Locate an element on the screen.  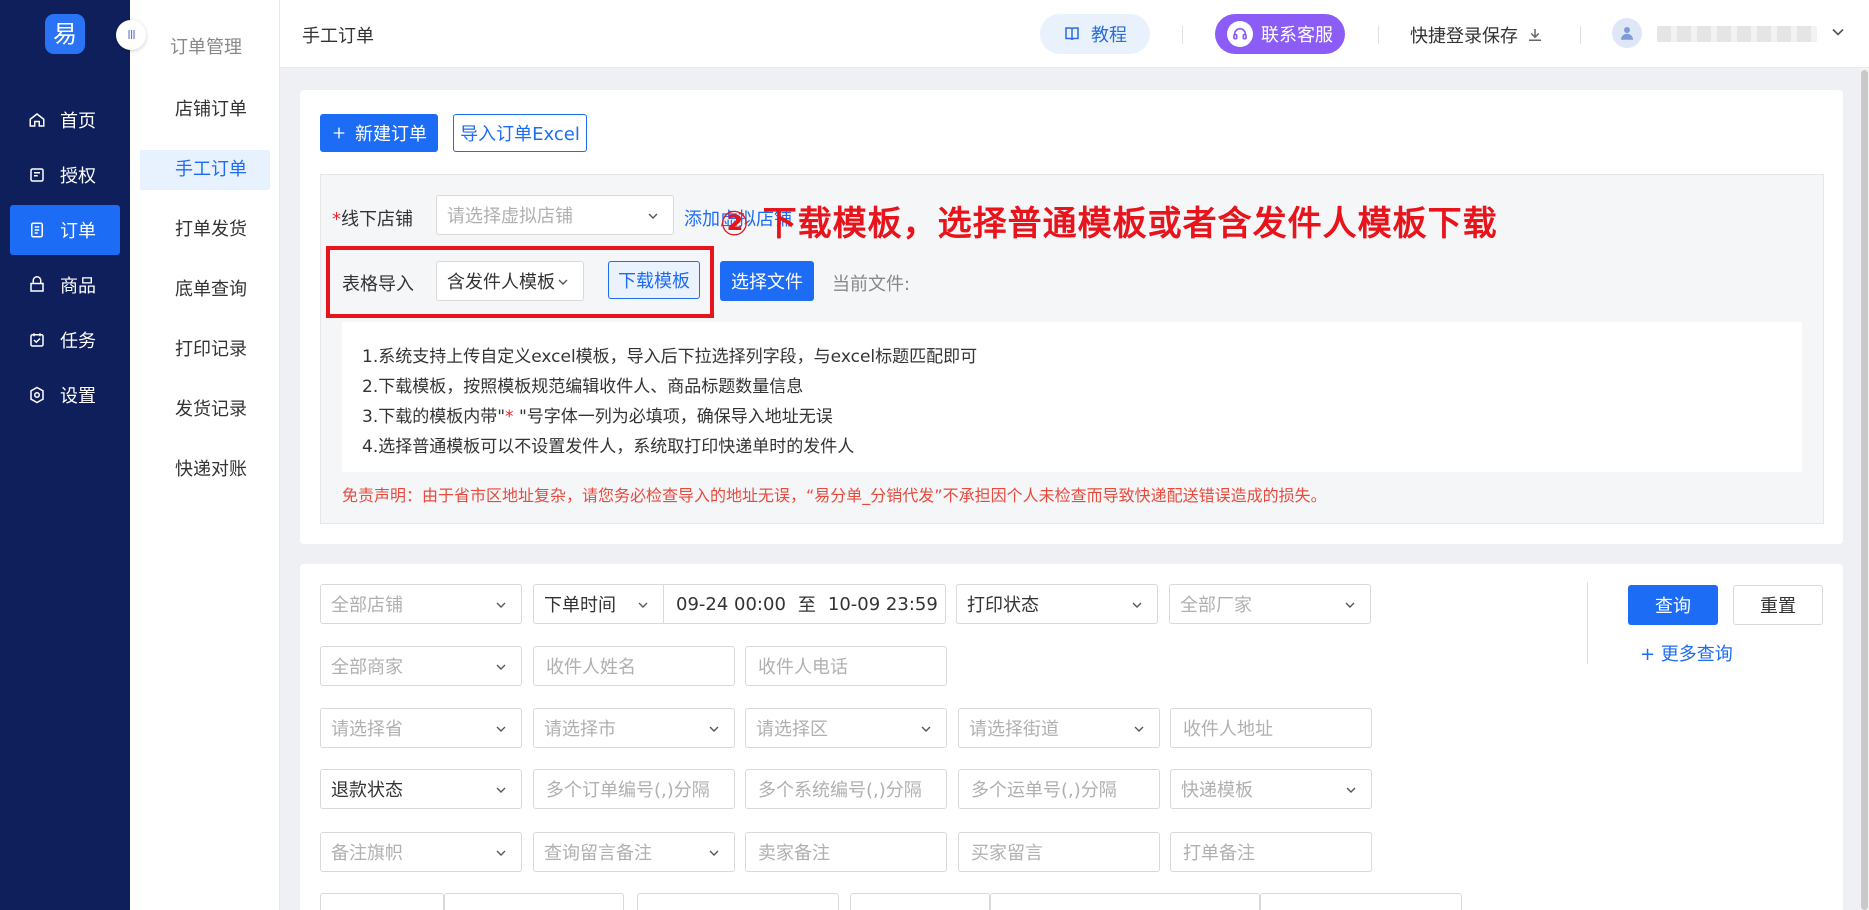
receiver-name-input: 收件人姓名 is located at coordinates (634, 666).